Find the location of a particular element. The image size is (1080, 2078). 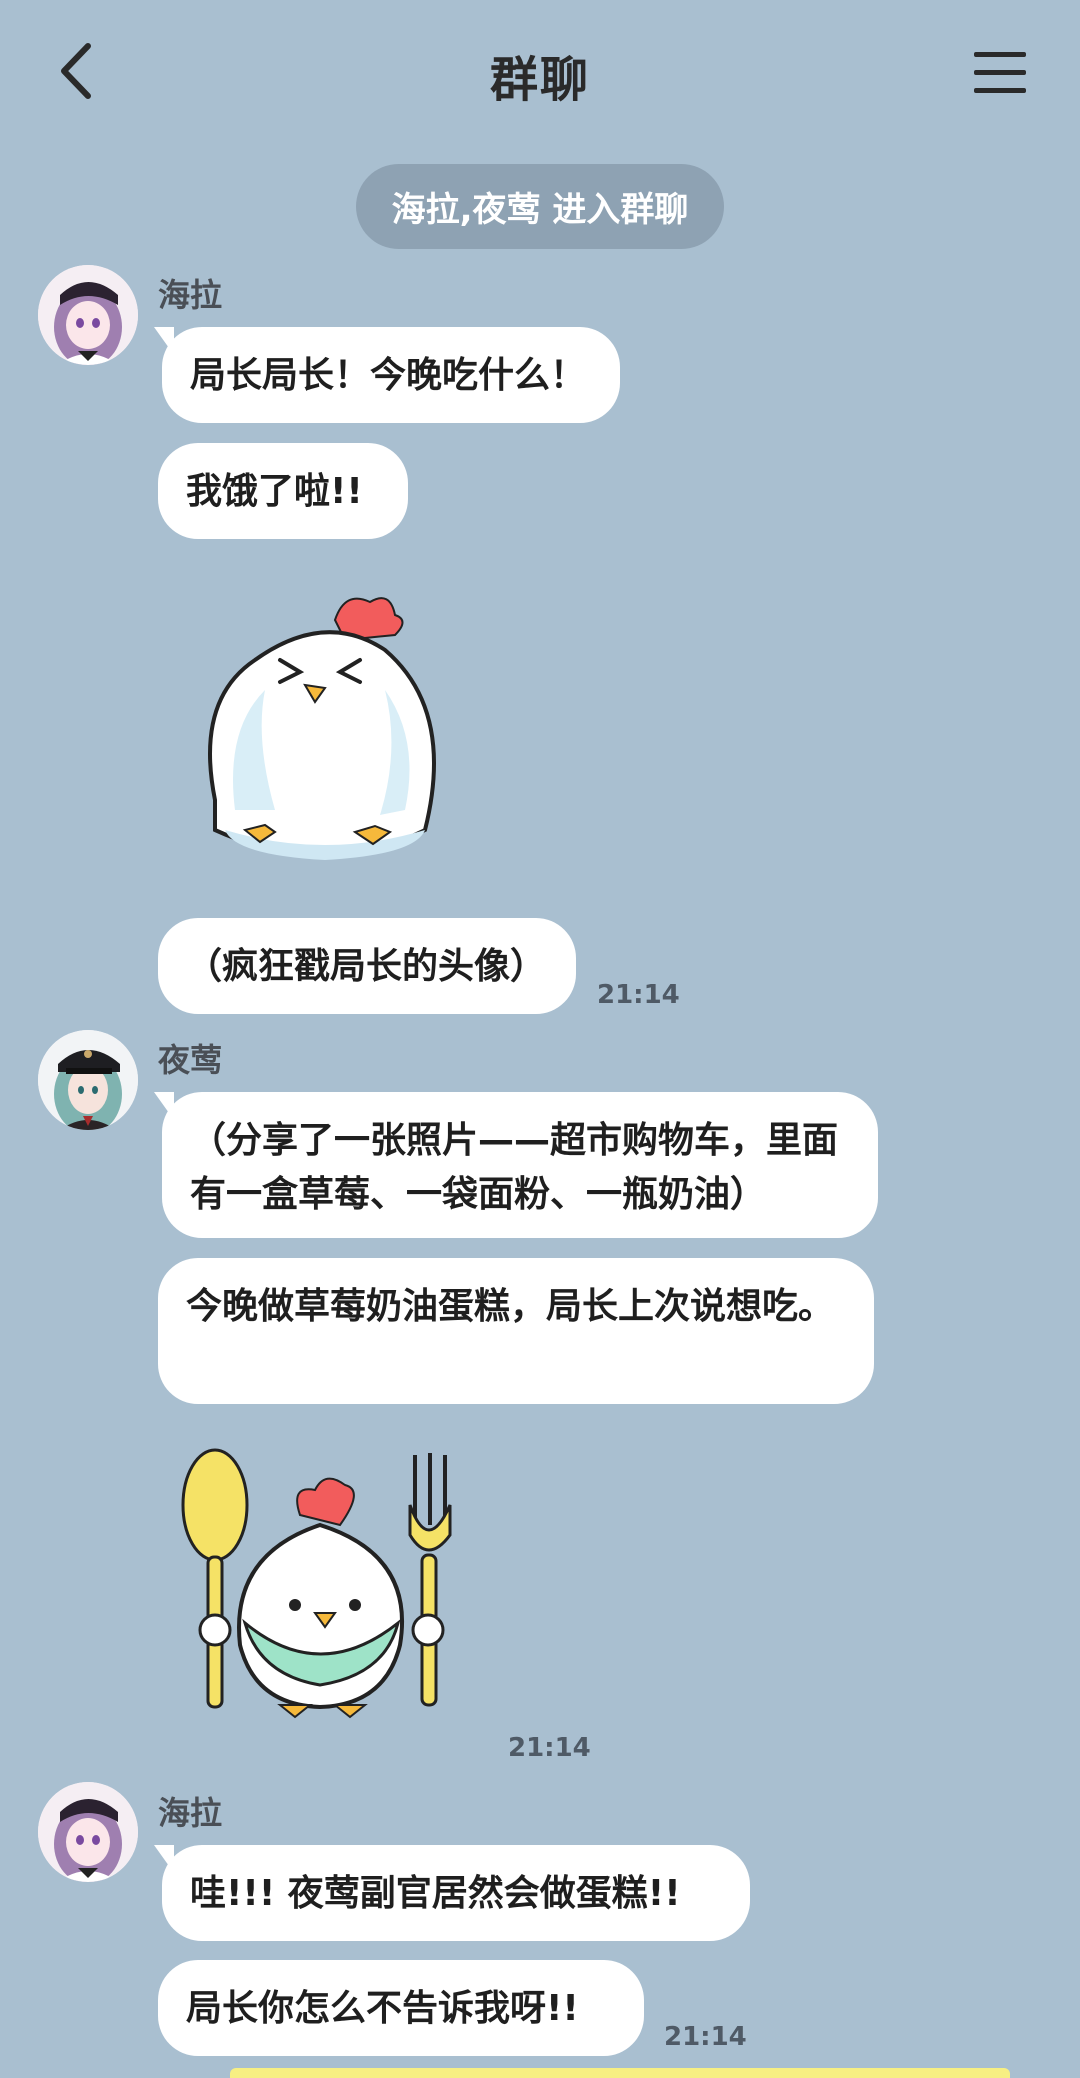

sender-name: 夜莺 is located at coordinates (190, 1060).